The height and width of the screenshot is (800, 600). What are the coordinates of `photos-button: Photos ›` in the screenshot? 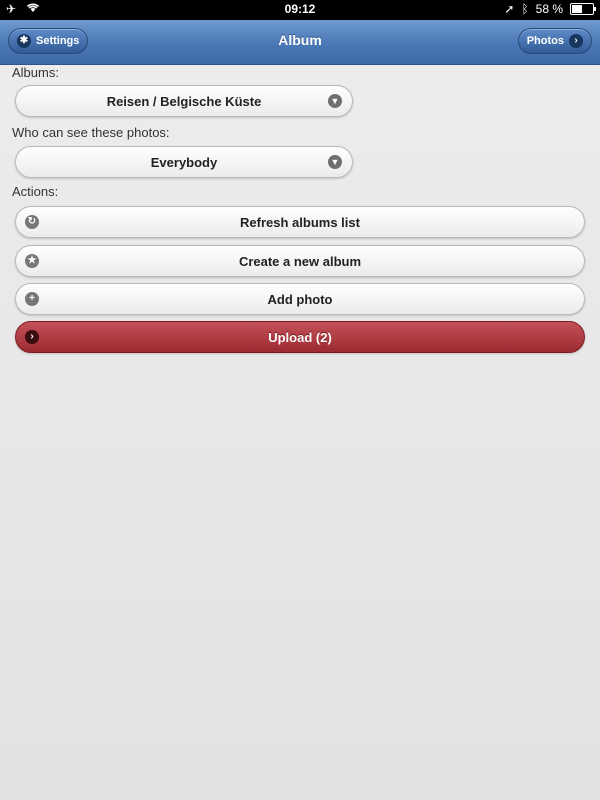 It's located at (554, 41).